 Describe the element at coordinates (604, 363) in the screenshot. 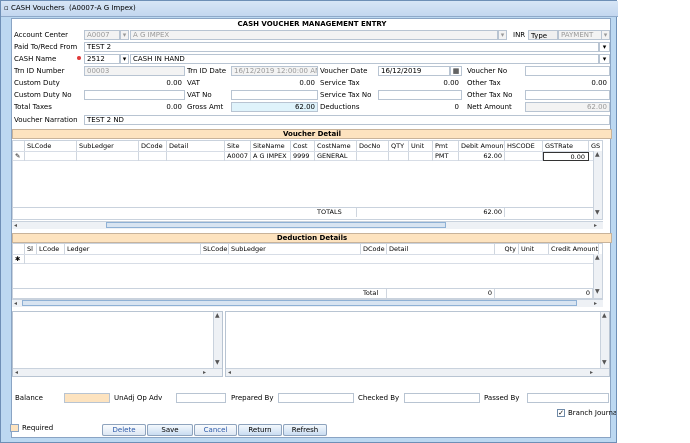

I see `notes-right-down-icon: ▼` at that location.